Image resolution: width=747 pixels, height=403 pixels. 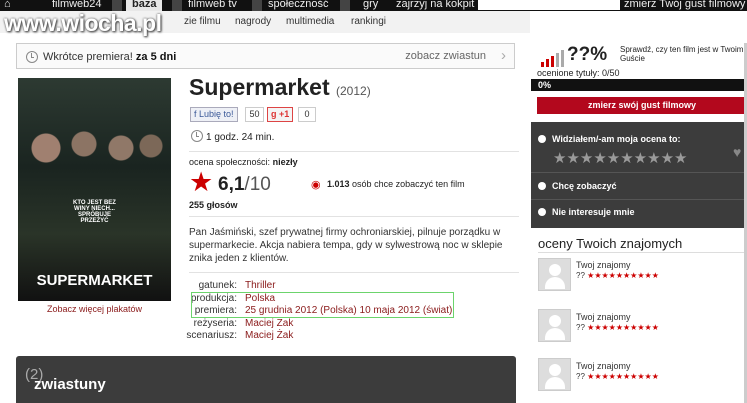 What do you see at coordinates (201, 182) in the screenshot?
I see `star-icon: ★` at bounding box center [201, 182].